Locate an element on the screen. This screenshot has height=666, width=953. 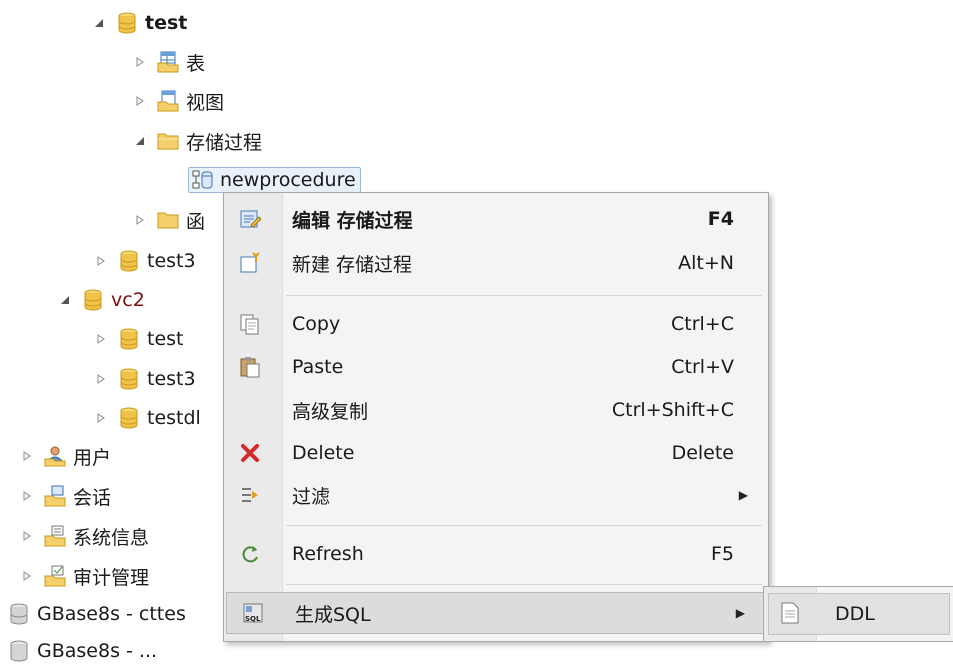
svg-text: SQL is located at coordinates (253, 619).